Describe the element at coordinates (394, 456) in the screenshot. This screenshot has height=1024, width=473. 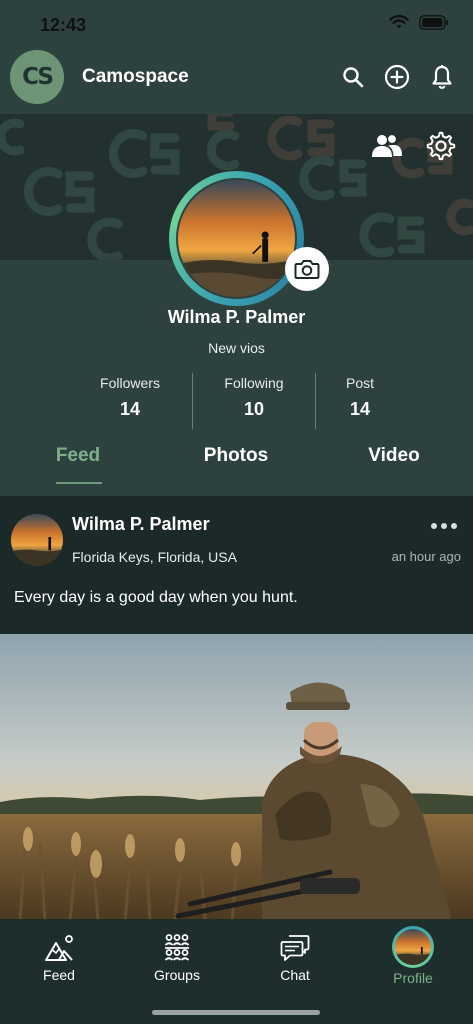
I see `tab-video: Video` at that location.